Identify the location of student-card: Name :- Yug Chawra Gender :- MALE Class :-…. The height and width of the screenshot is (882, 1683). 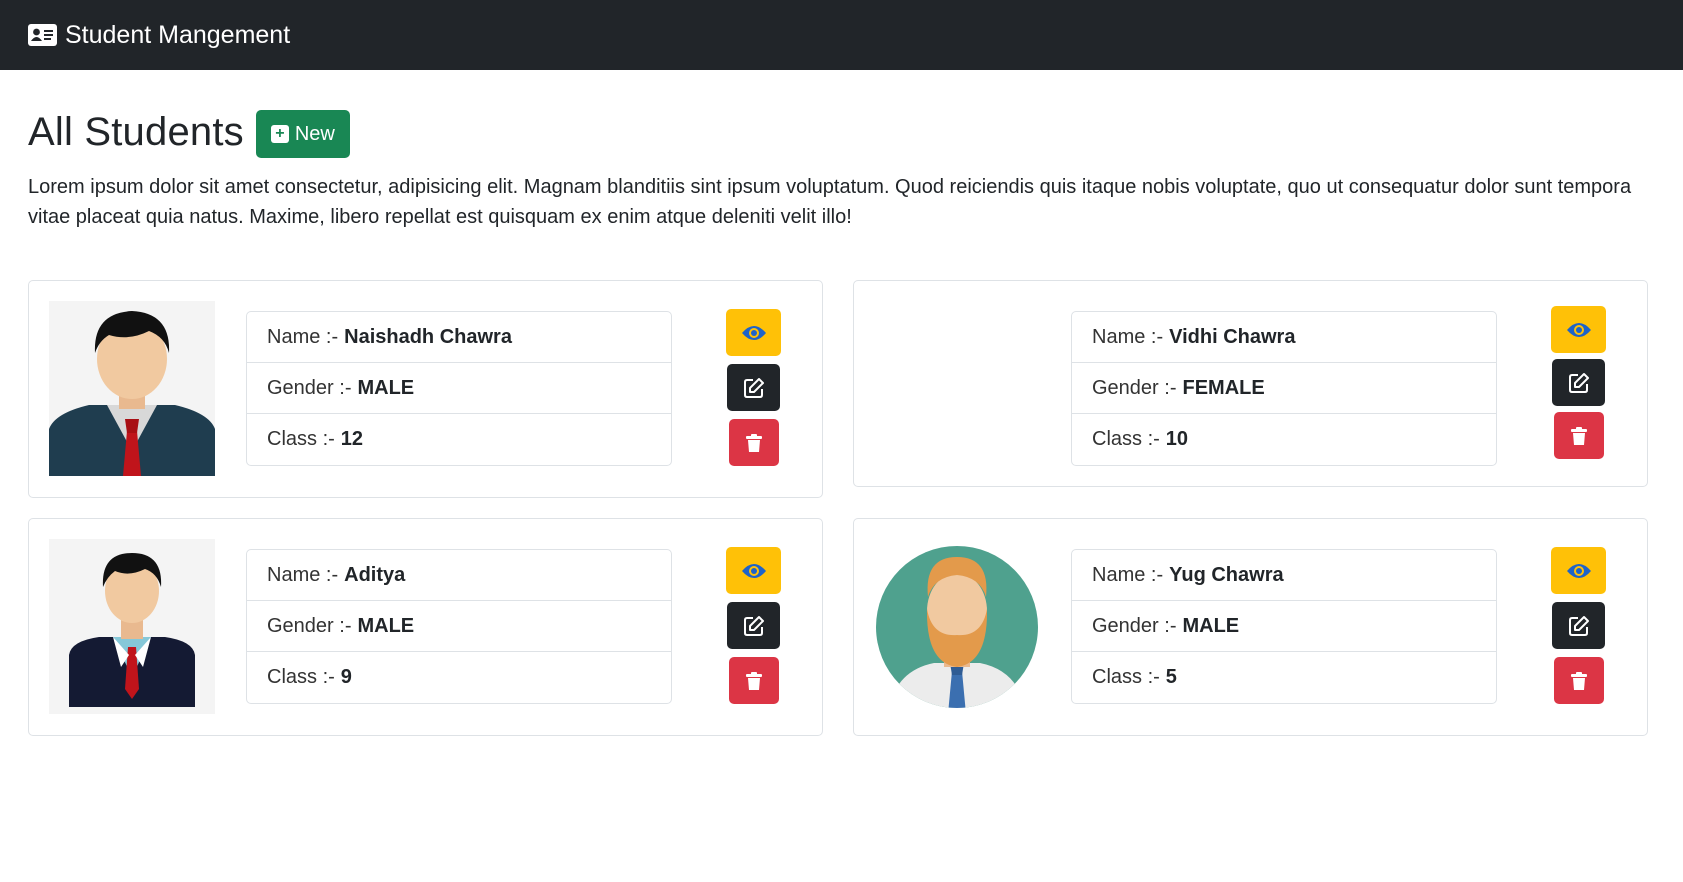
(1250, 627).